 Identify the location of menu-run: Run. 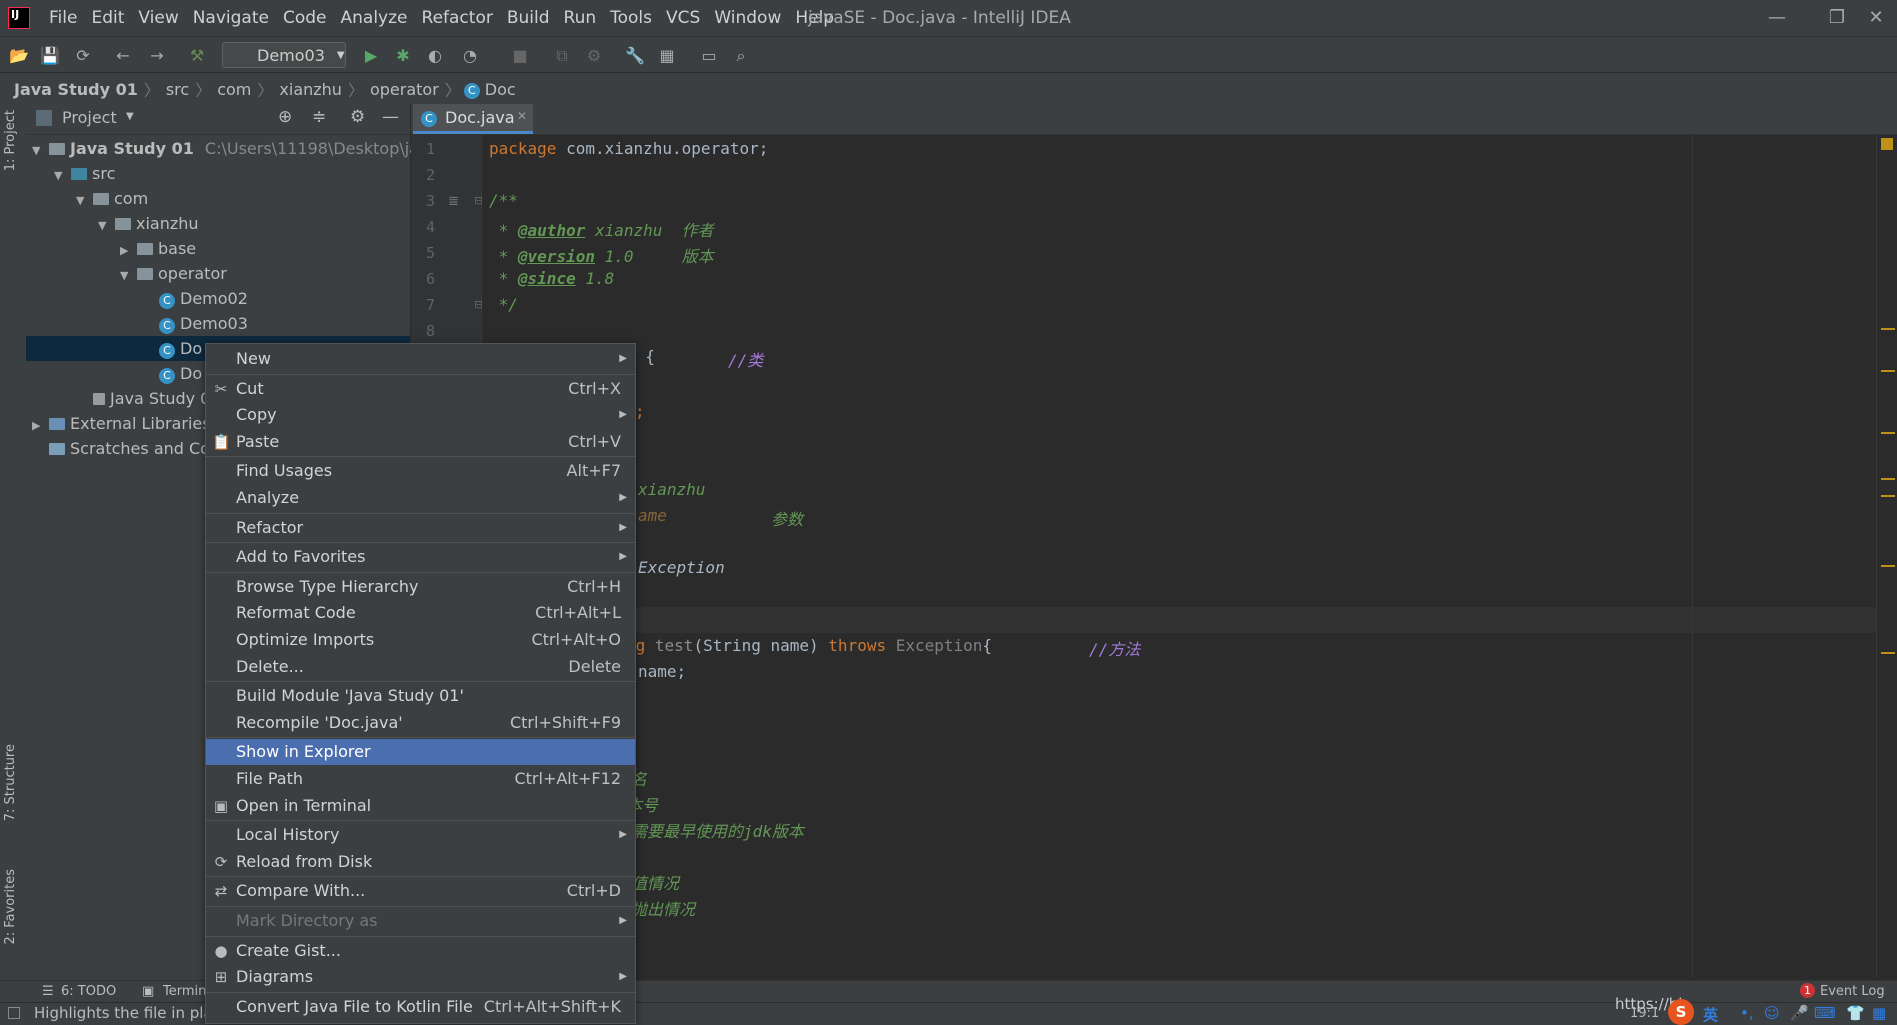
(580, 18).